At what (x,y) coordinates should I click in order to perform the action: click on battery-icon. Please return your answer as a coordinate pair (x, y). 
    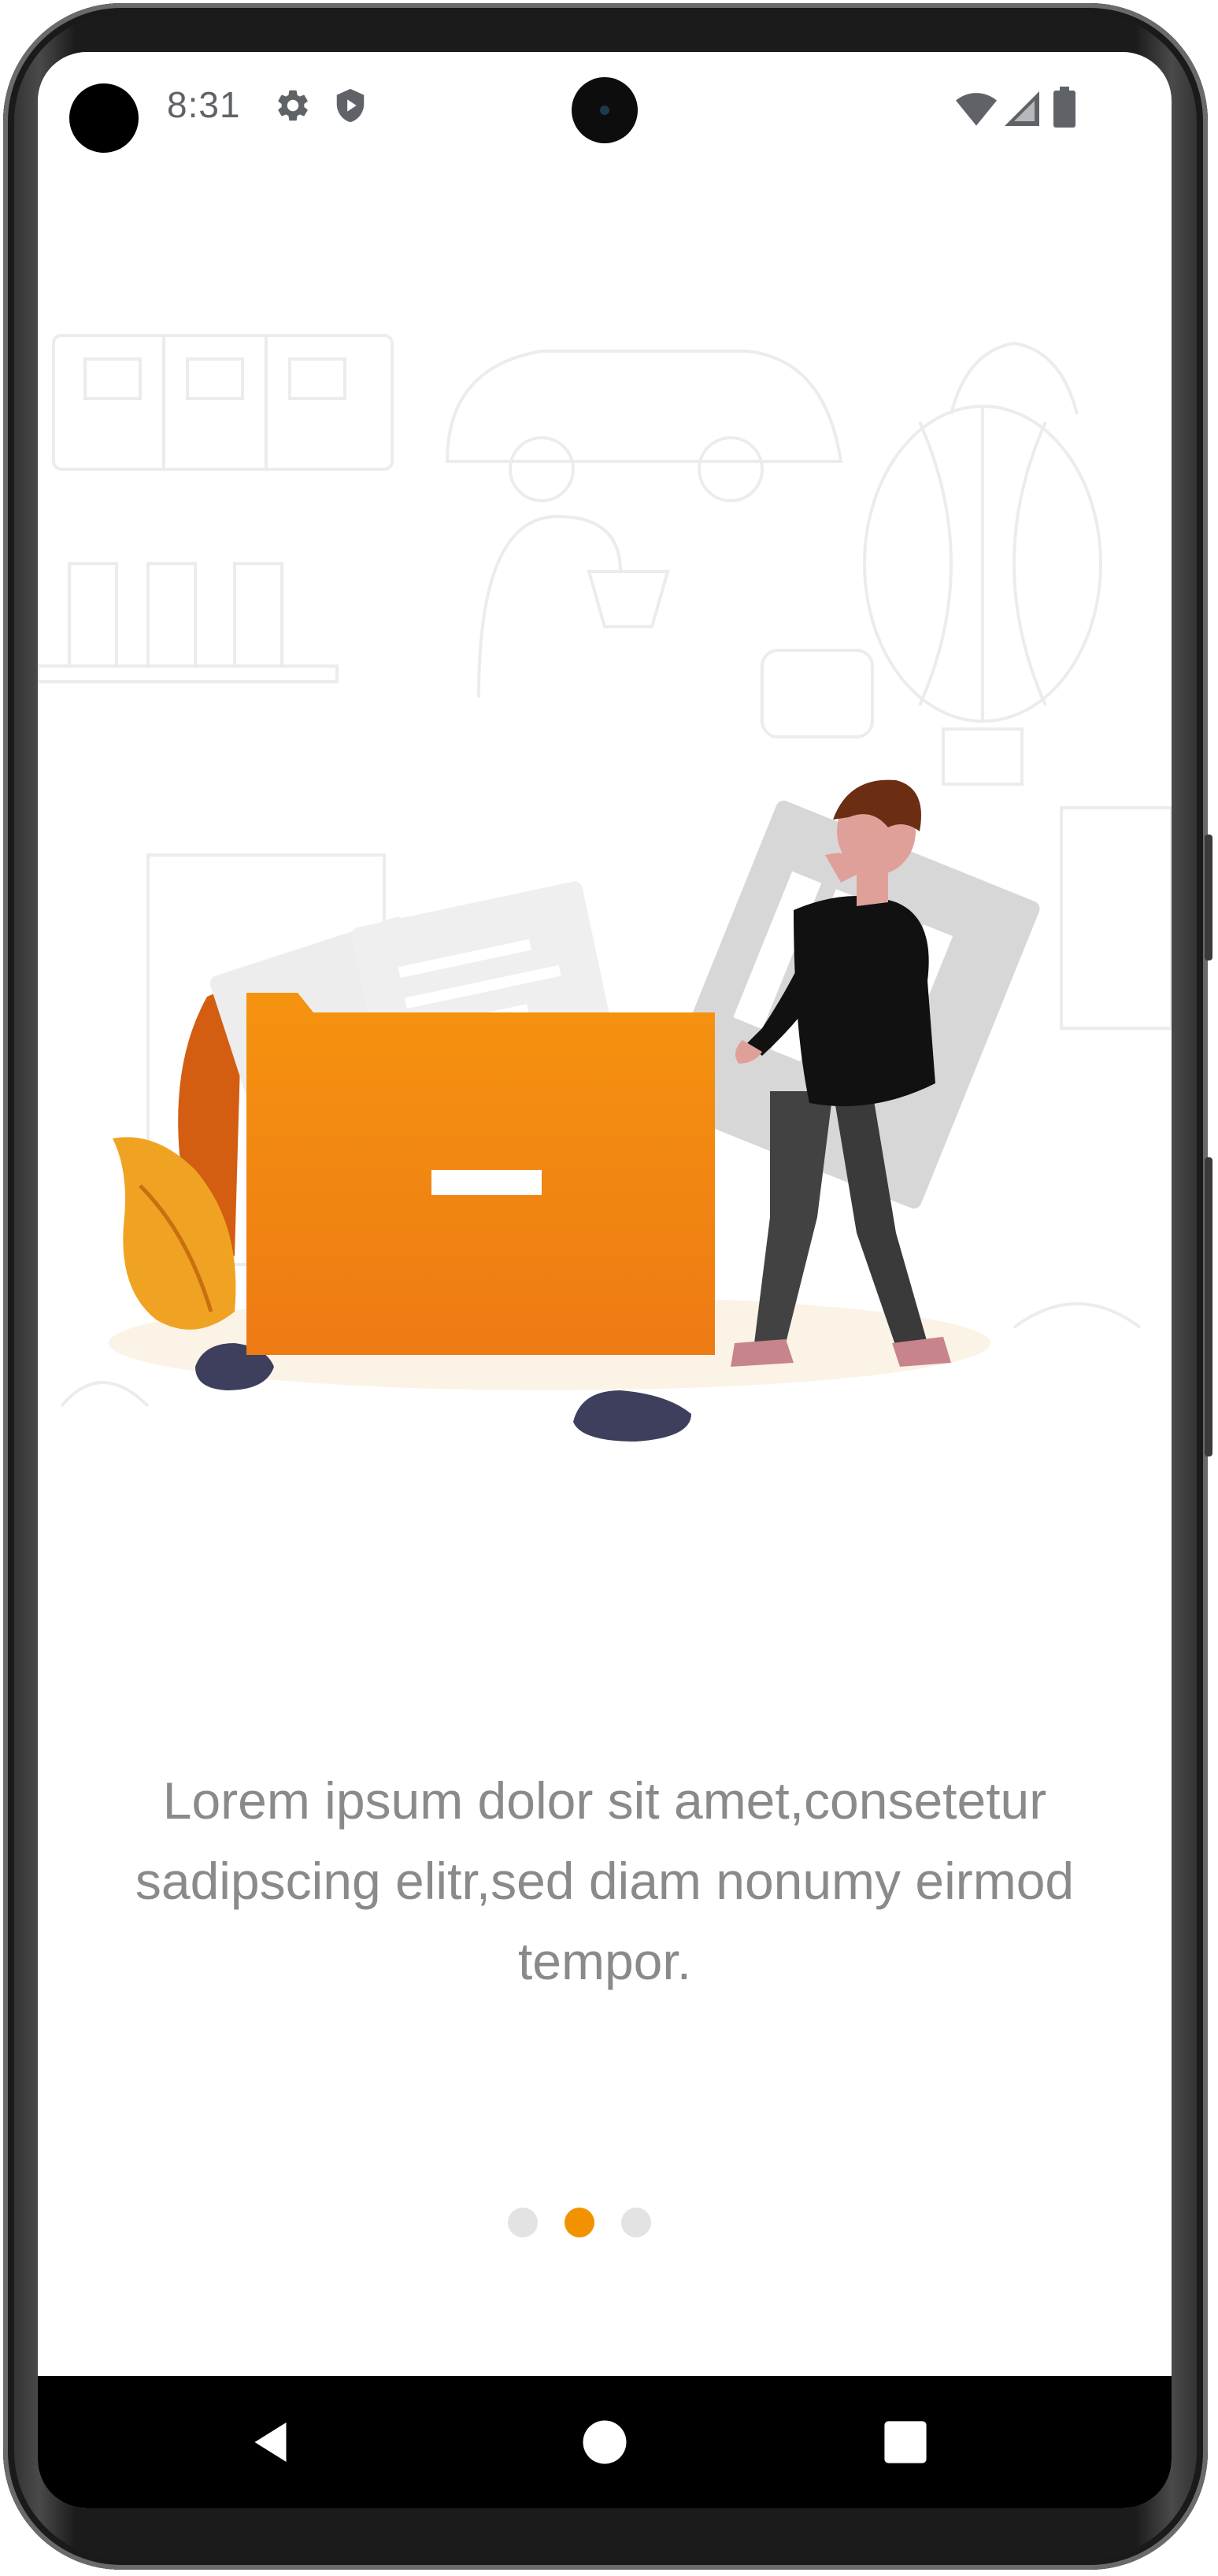
    Looking at the image, I should click on (1064, 107).